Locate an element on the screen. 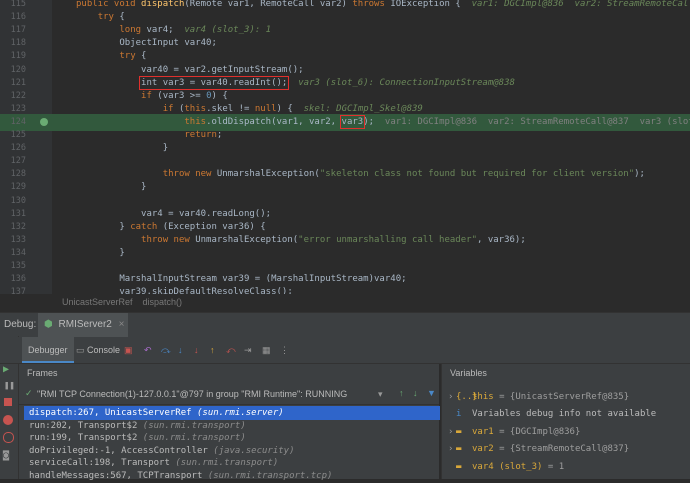 This screenshot has height=483, width=690. variable-name: var1 is located at coordinates (486, 431).